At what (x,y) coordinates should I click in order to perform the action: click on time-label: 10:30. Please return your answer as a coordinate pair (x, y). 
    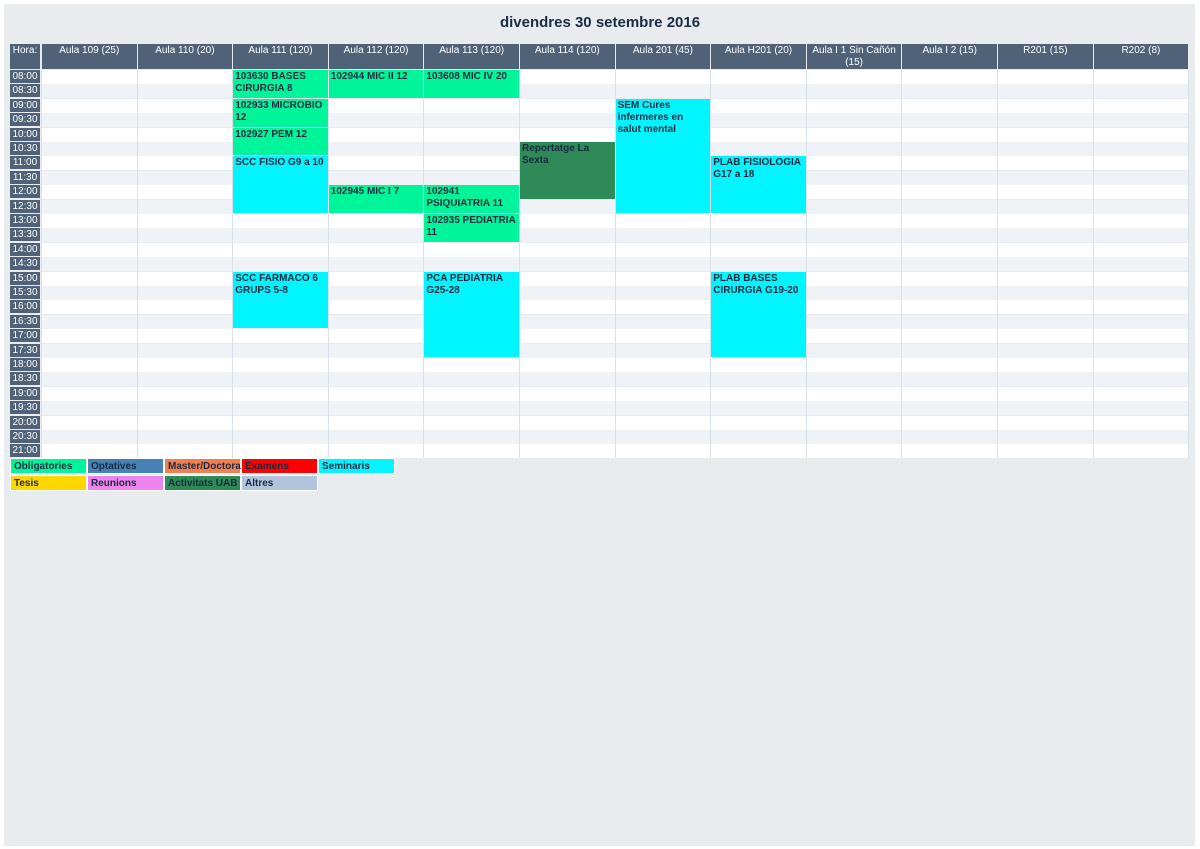
    Looking at the image, I should click on (25, 148).